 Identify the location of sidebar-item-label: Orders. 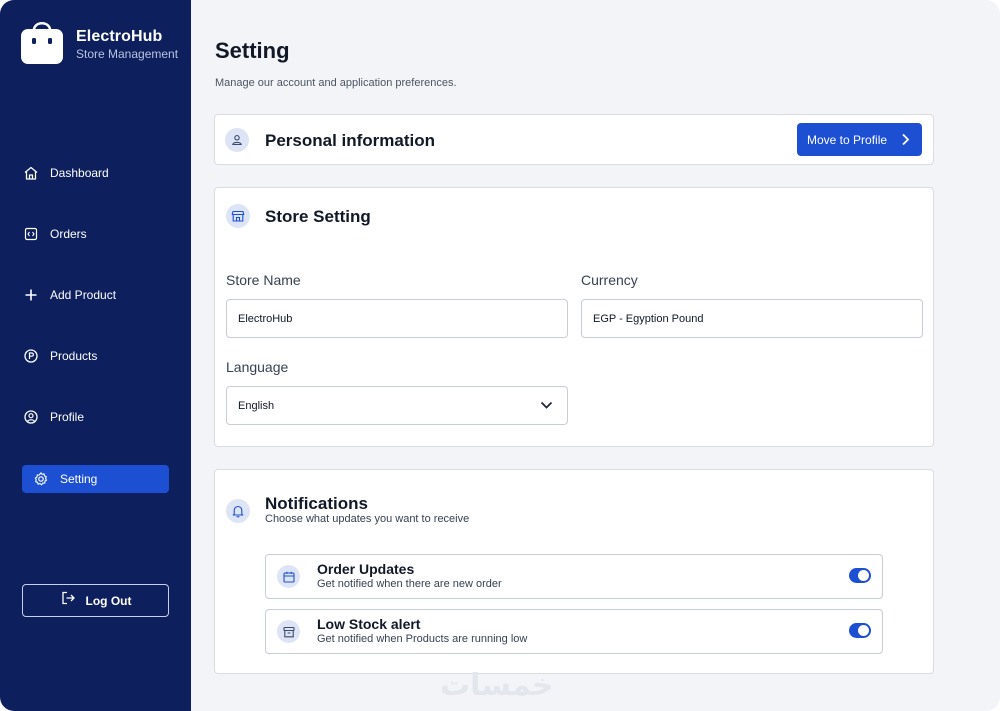
(68, 234).